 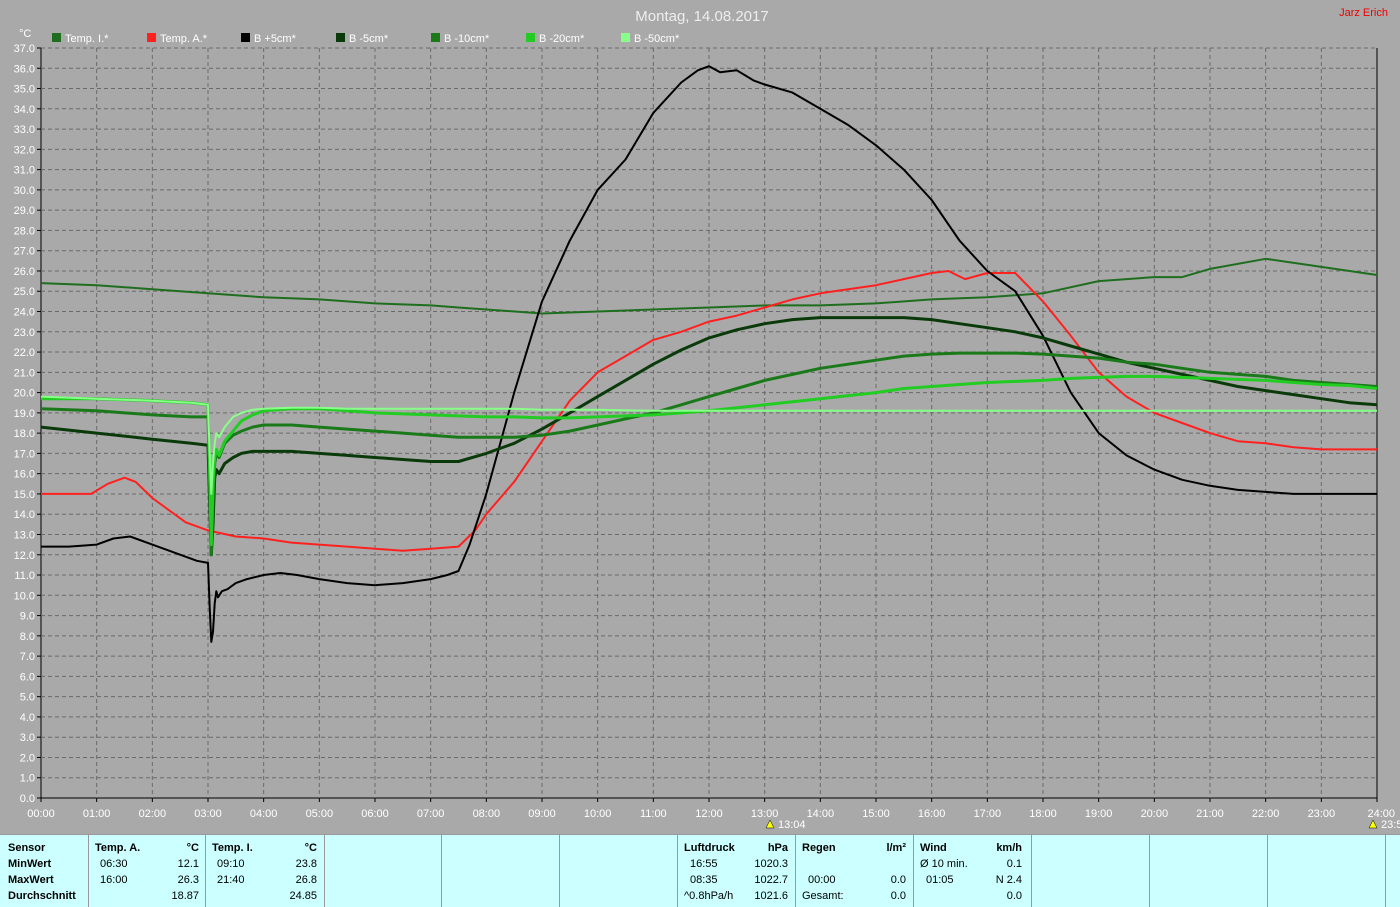 I want to click on x-tick-label: 17:00, so click(x=988, y=814).